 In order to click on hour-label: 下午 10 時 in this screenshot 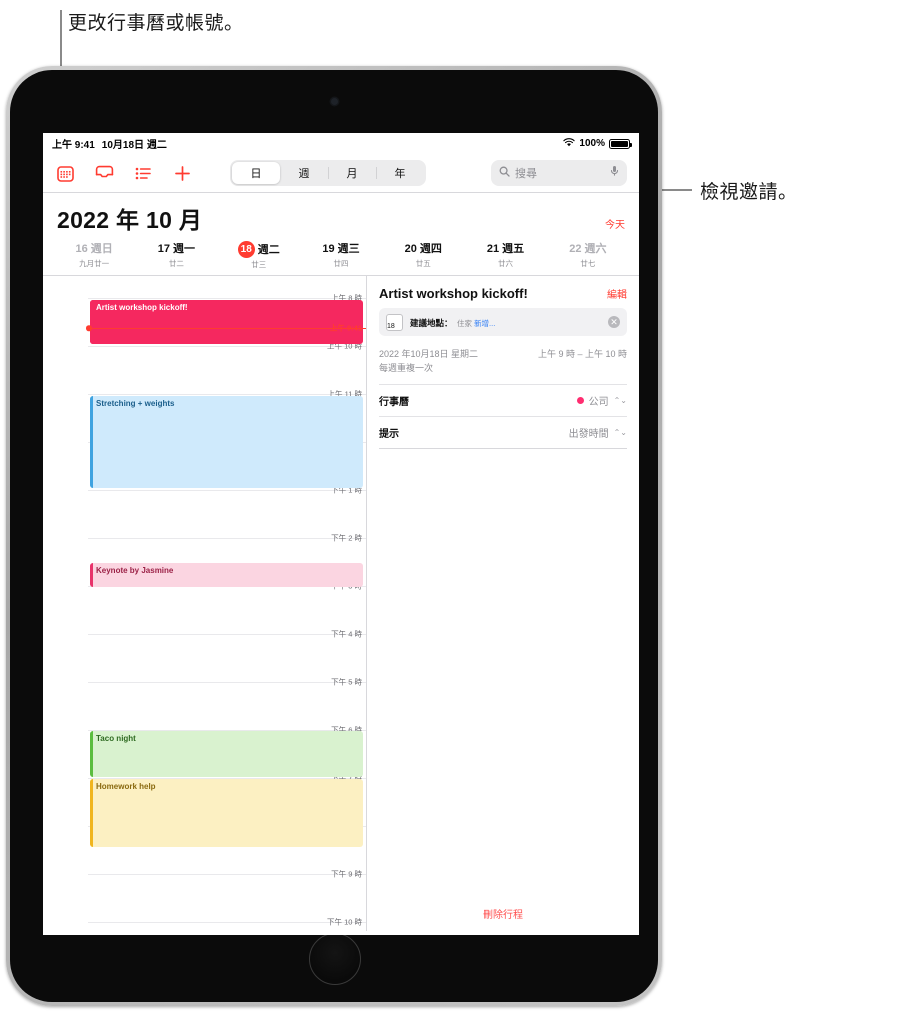, I will do `click(344, 922)`.